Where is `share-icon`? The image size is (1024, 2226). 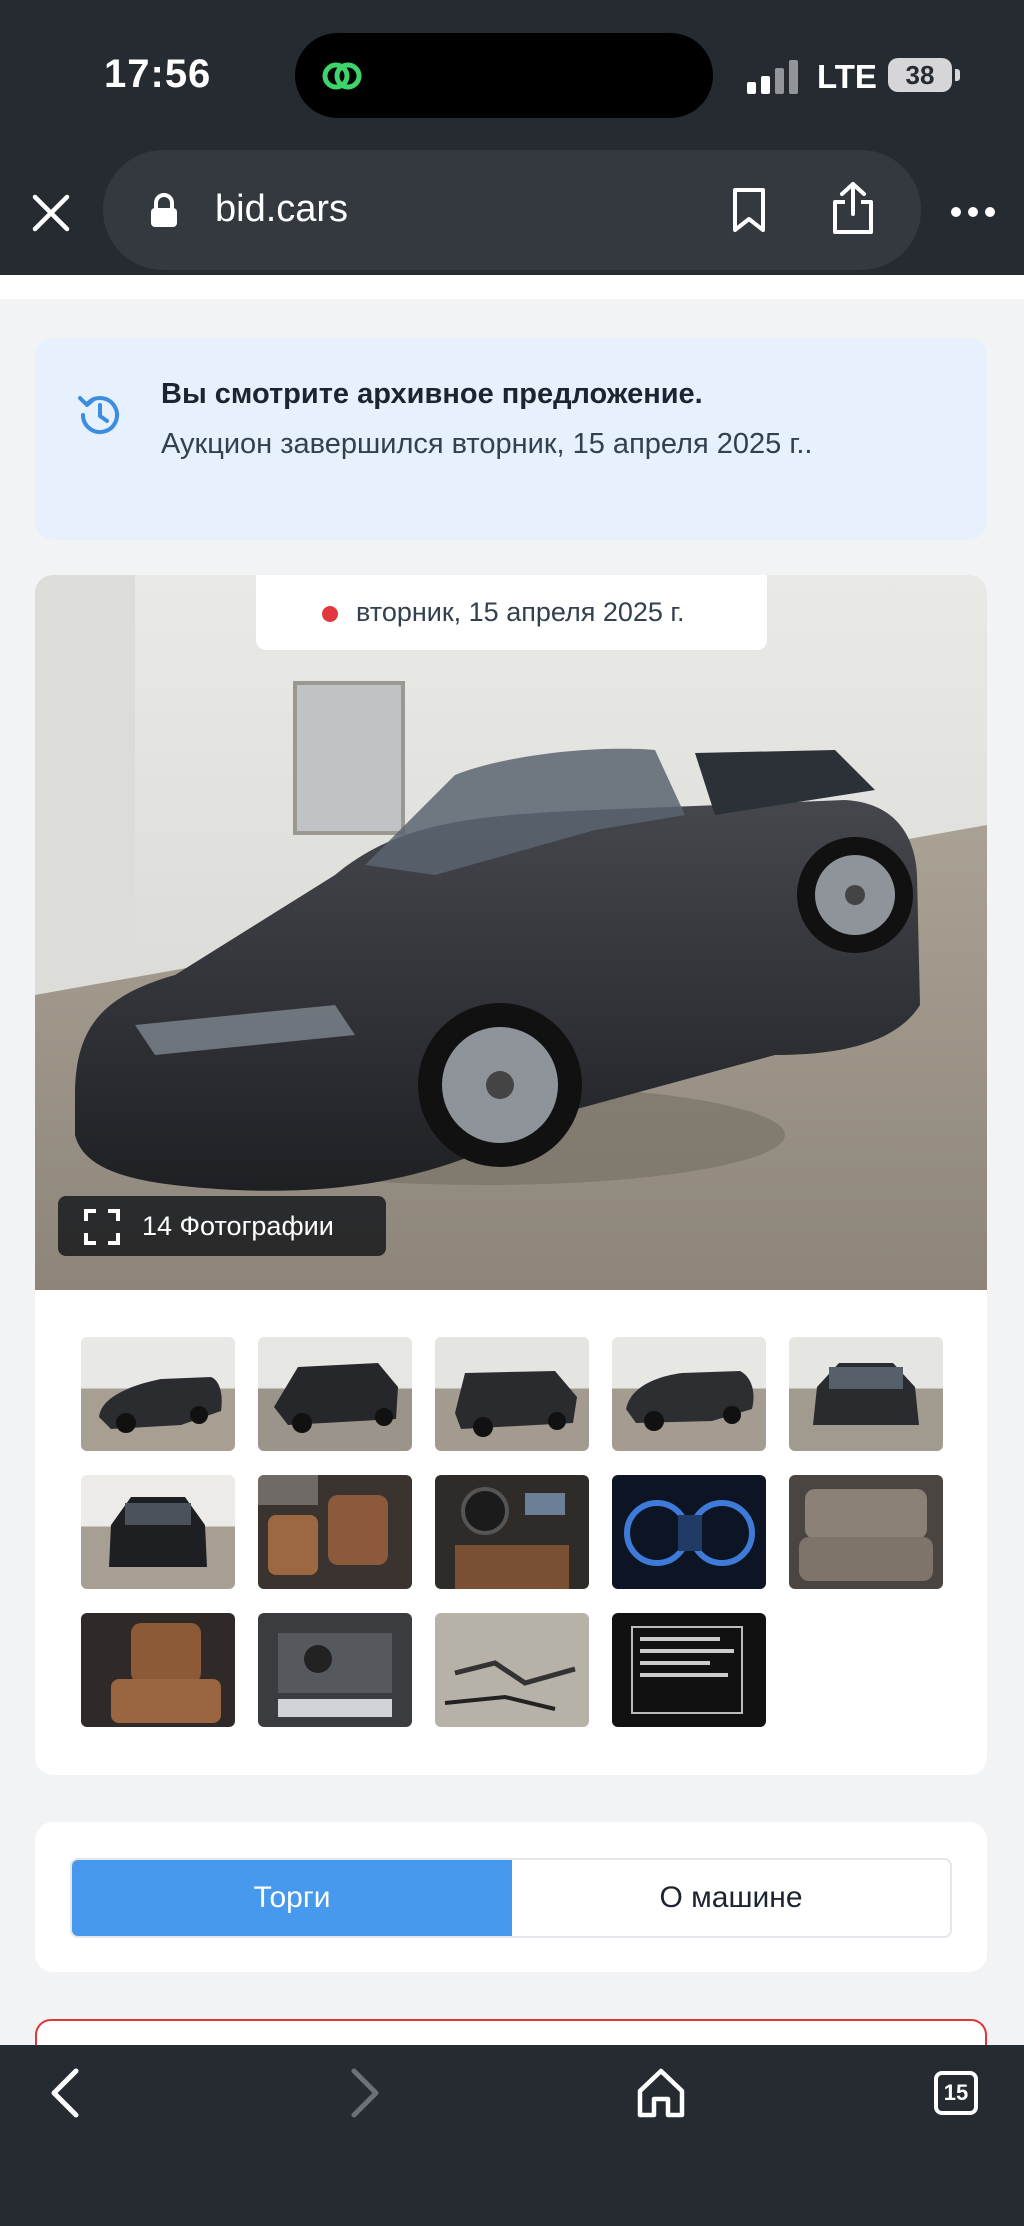
share-icon is located at coordinates (853, 208).